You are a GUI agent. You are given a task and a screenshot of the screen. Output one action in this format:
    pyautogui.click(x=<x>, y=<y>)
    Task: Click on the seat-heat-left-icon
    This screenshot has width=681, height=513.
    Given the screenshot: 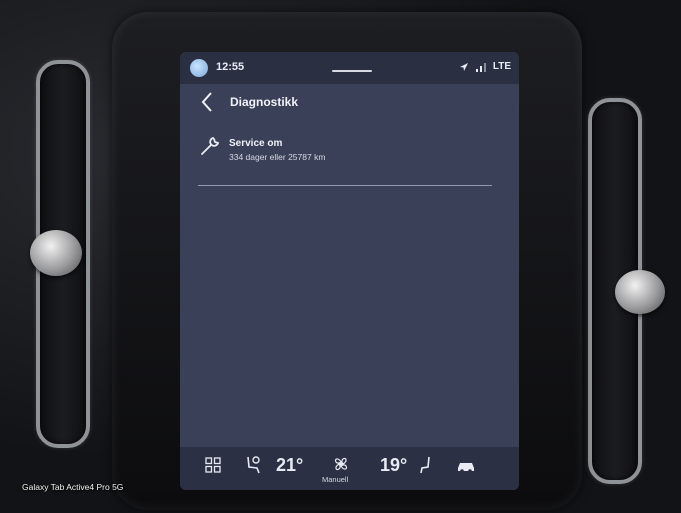 What is the action you would take?
    pyautogui.click(x=253, y=465)
    